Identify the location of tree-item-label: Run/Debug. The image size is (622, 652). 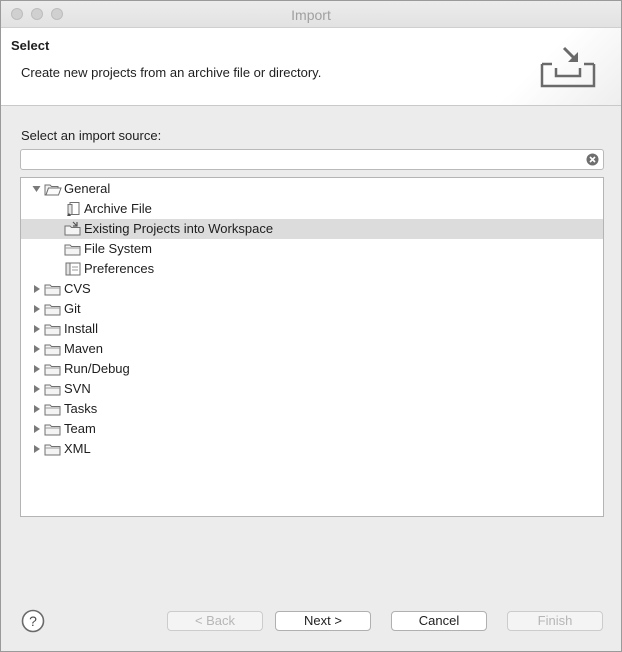
(97, 368).